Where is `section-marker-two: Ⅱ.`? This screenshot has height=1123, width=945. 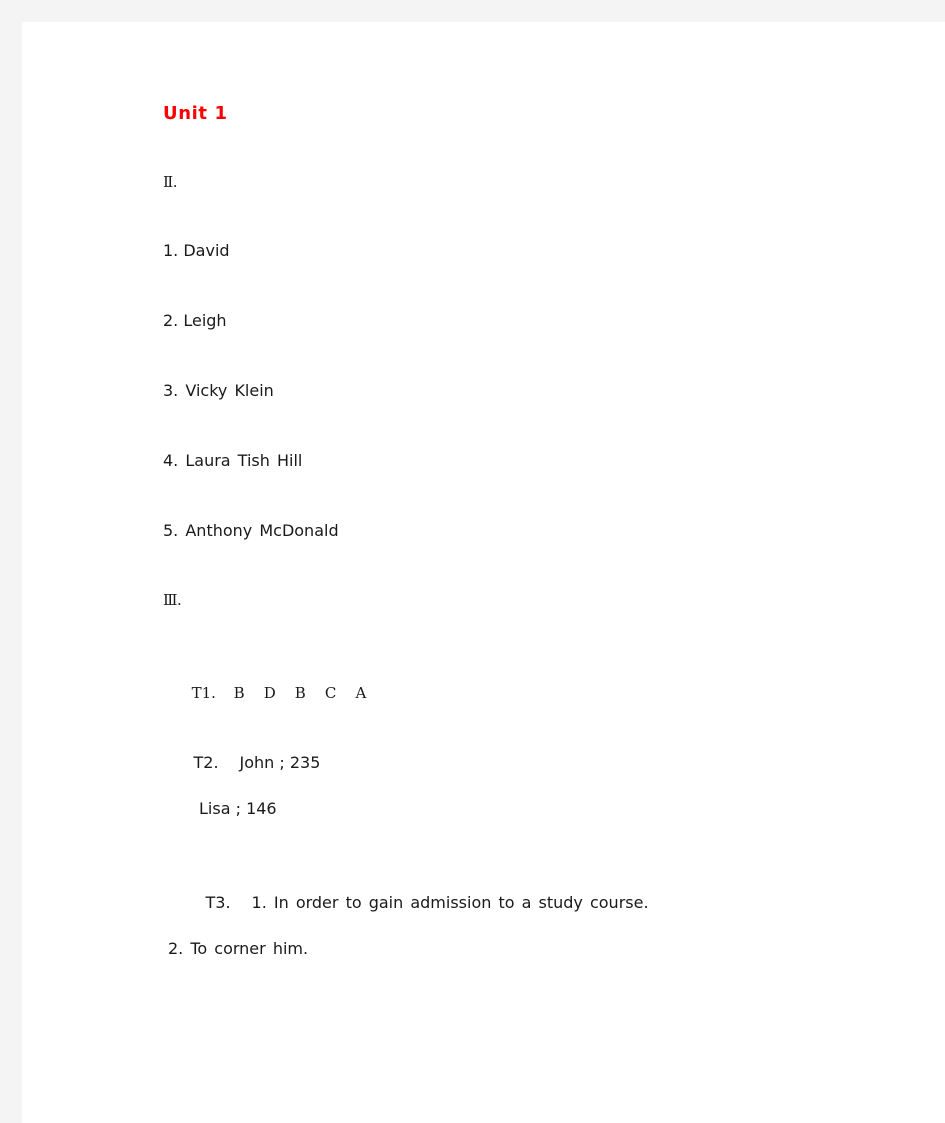
section-marker-two: Ⅱ. is located at coordinates (170, 182).